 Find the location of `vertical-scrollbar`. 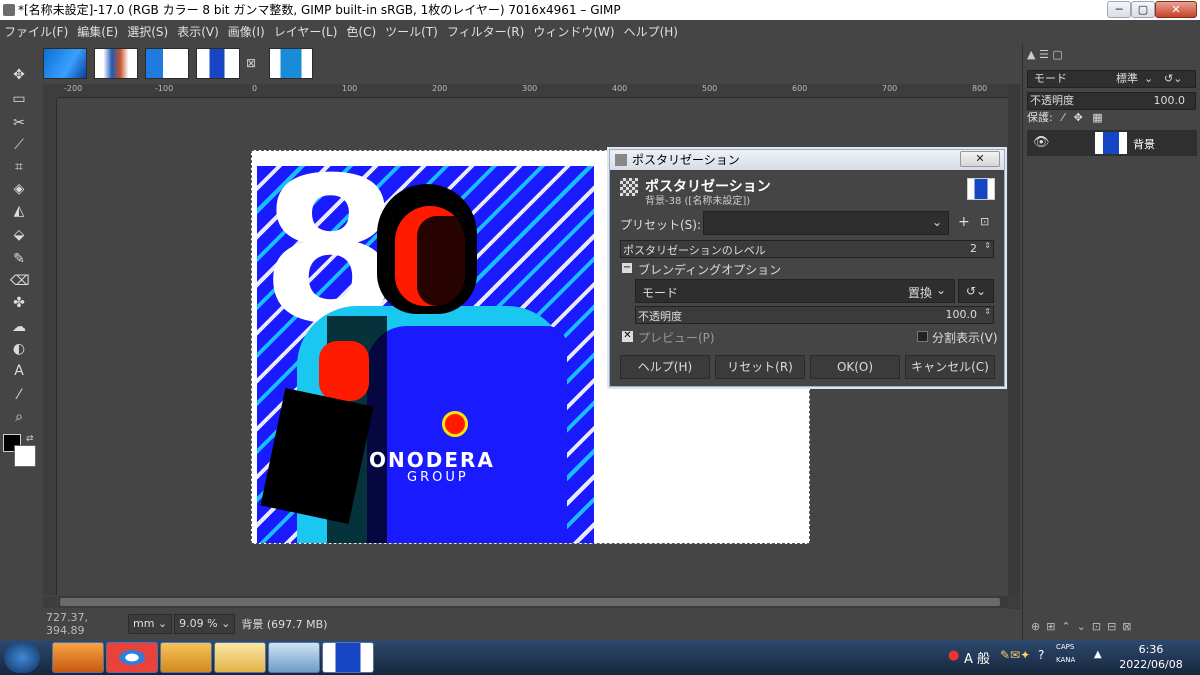

vertical-scrollbar is located at coordinates (1014, 346).